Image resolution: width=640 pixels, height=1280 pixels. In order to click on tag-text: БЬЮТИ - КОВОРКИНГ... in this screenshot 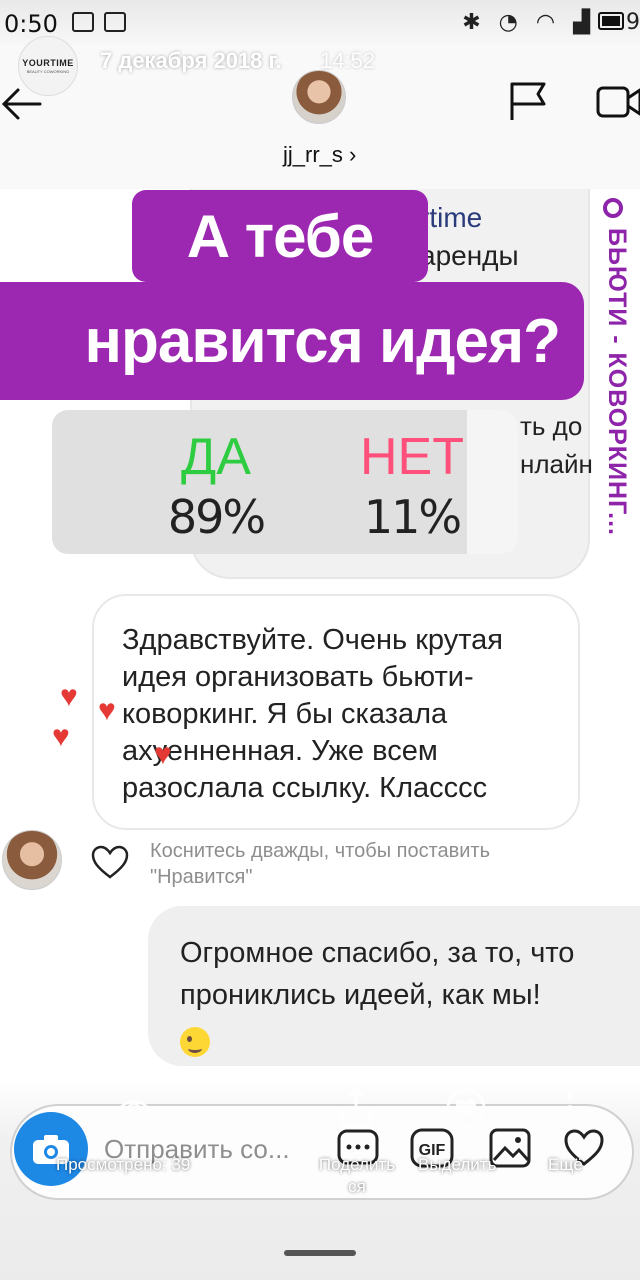, I will do `click(617, 382)`.